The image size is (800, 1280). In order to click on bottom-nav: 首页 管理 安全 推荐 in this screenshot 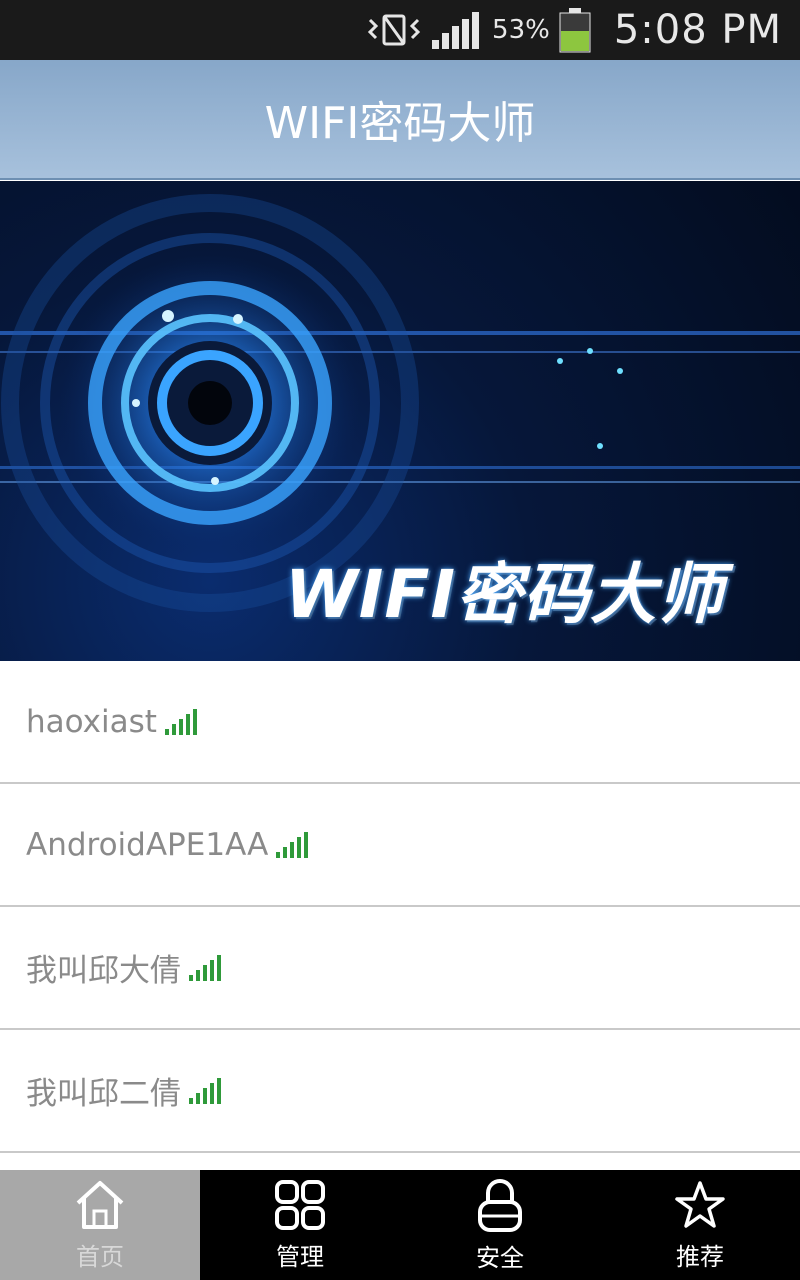, I will do `click(400, 1225)`.